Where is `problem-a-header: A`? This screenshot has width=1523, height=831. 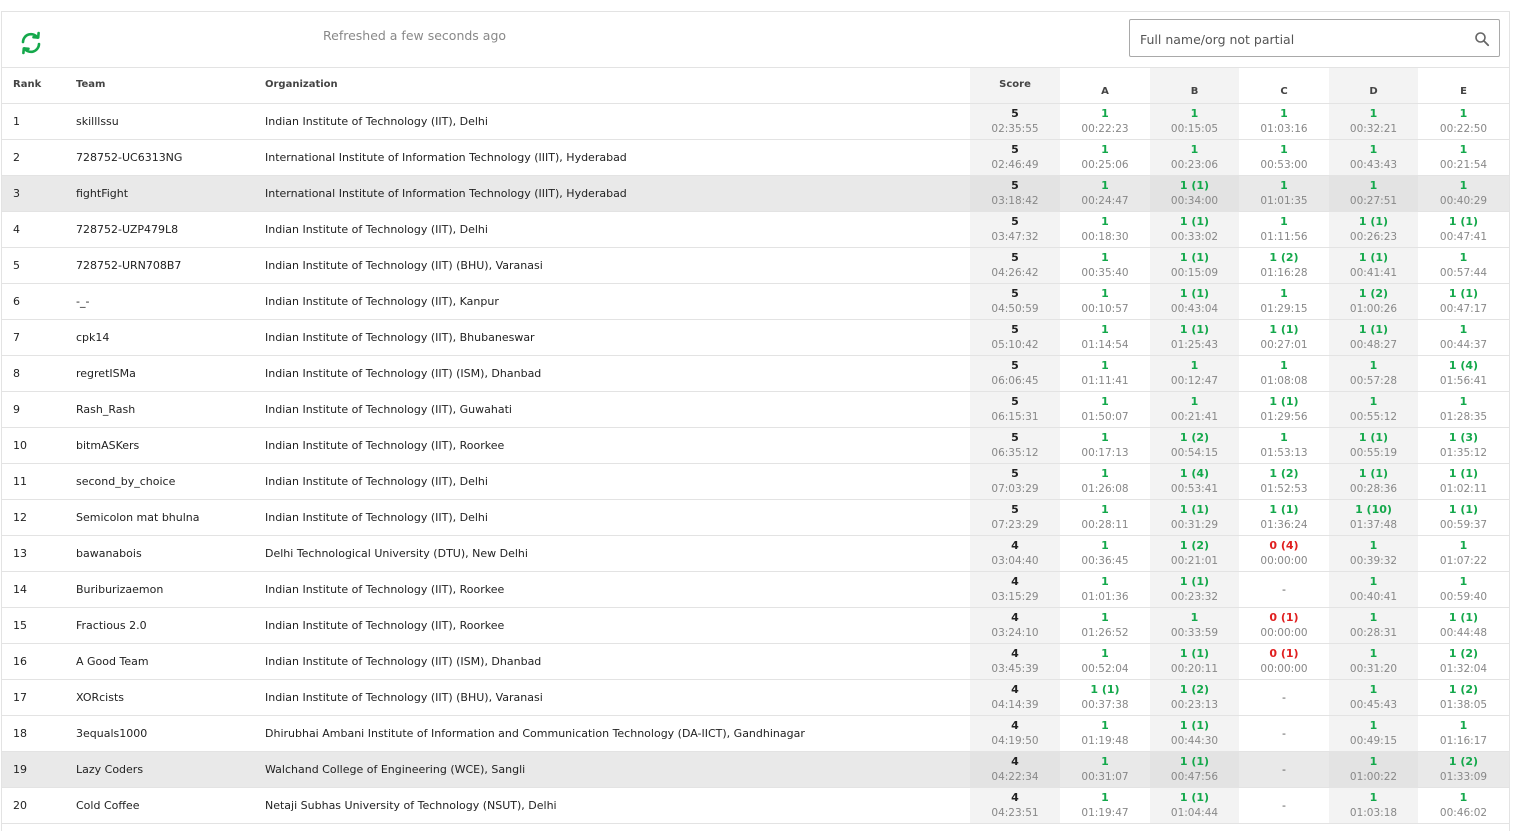
problem-a-header: A is located at coordinates (1105, 86).